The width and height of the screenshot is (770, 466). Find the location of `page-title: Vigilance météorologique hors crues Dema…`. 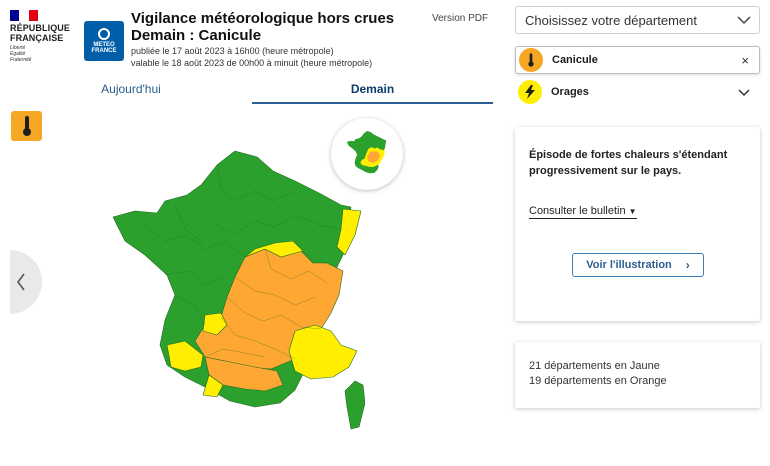

page-title: Vigilance météorologique hors crues Dema… is located at coordinates (263, 27).